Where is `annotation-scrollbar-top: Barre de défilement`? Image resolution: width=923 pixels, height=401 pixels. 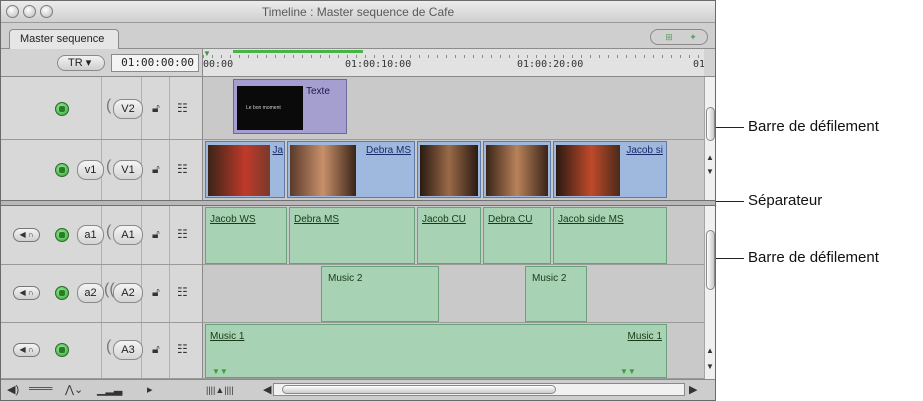
annotation-scrollbar-top: Barre de défilement is located at coordinates (813, 126).